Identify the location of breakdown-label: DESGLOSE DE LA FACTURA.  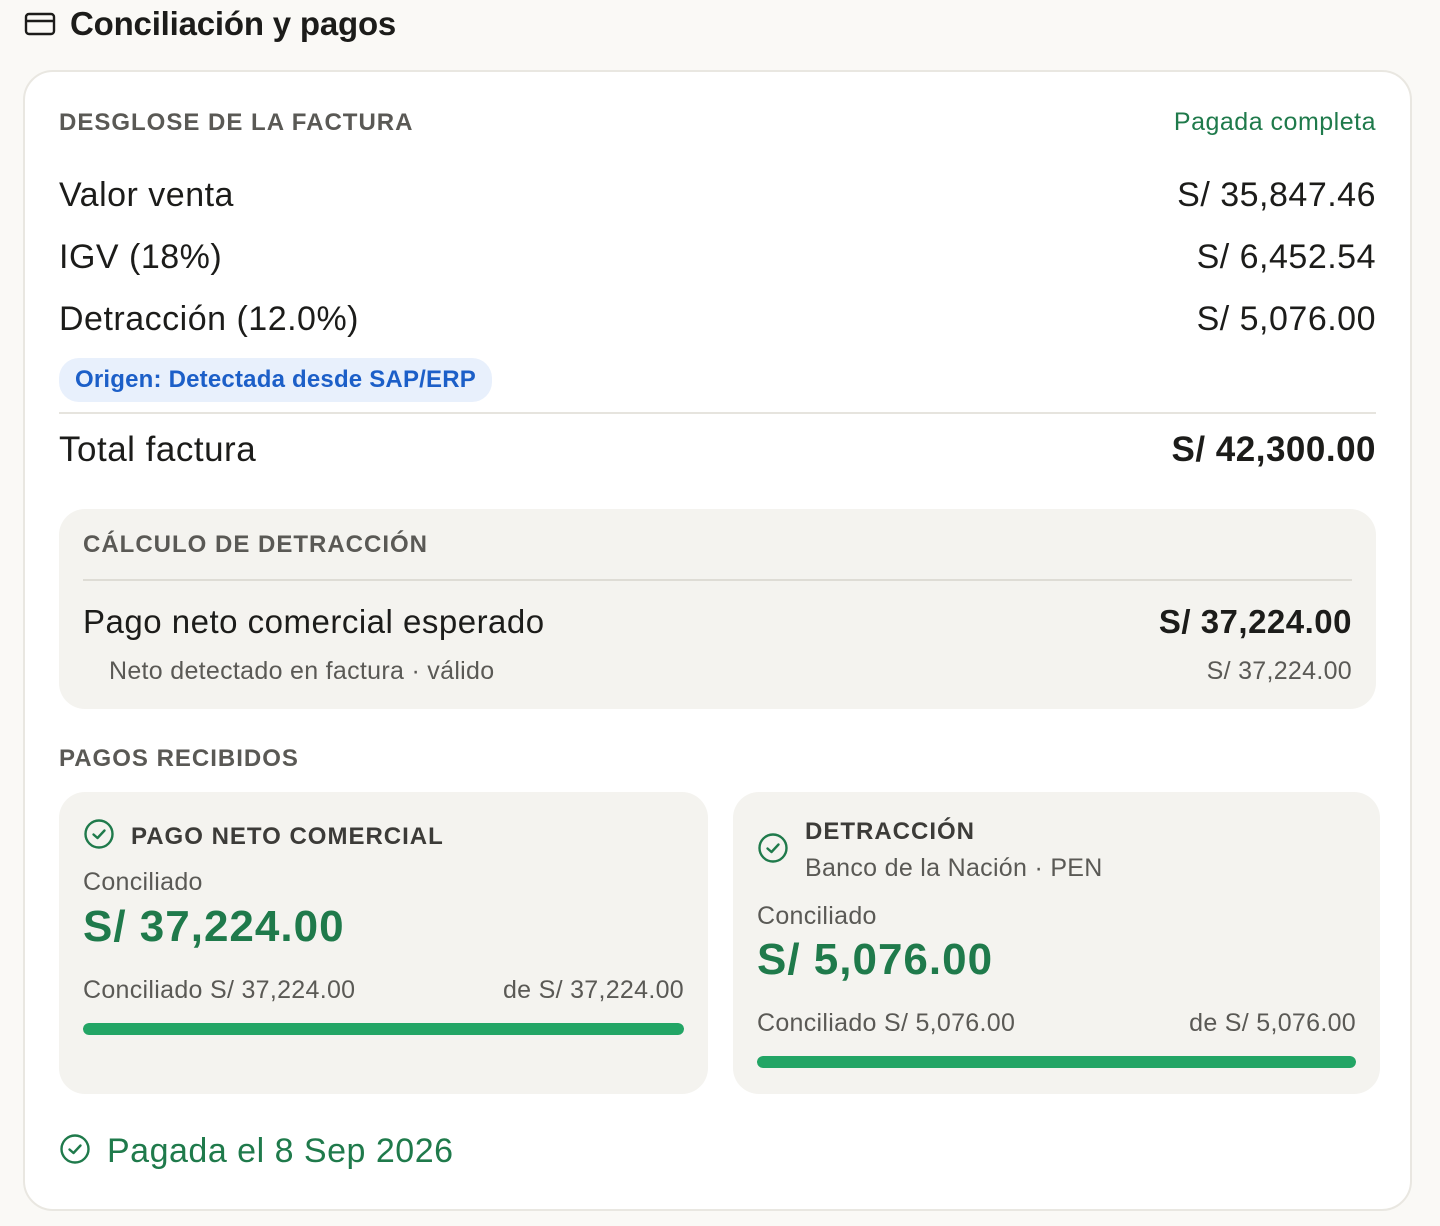
(236, 122).